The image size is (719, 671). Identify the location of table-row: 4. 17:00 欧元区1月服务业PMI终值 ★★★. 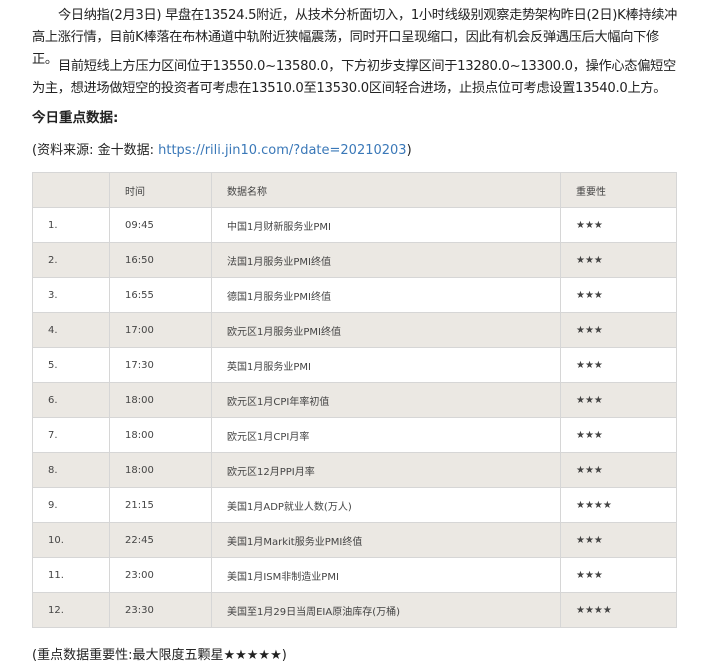
(354, 330).